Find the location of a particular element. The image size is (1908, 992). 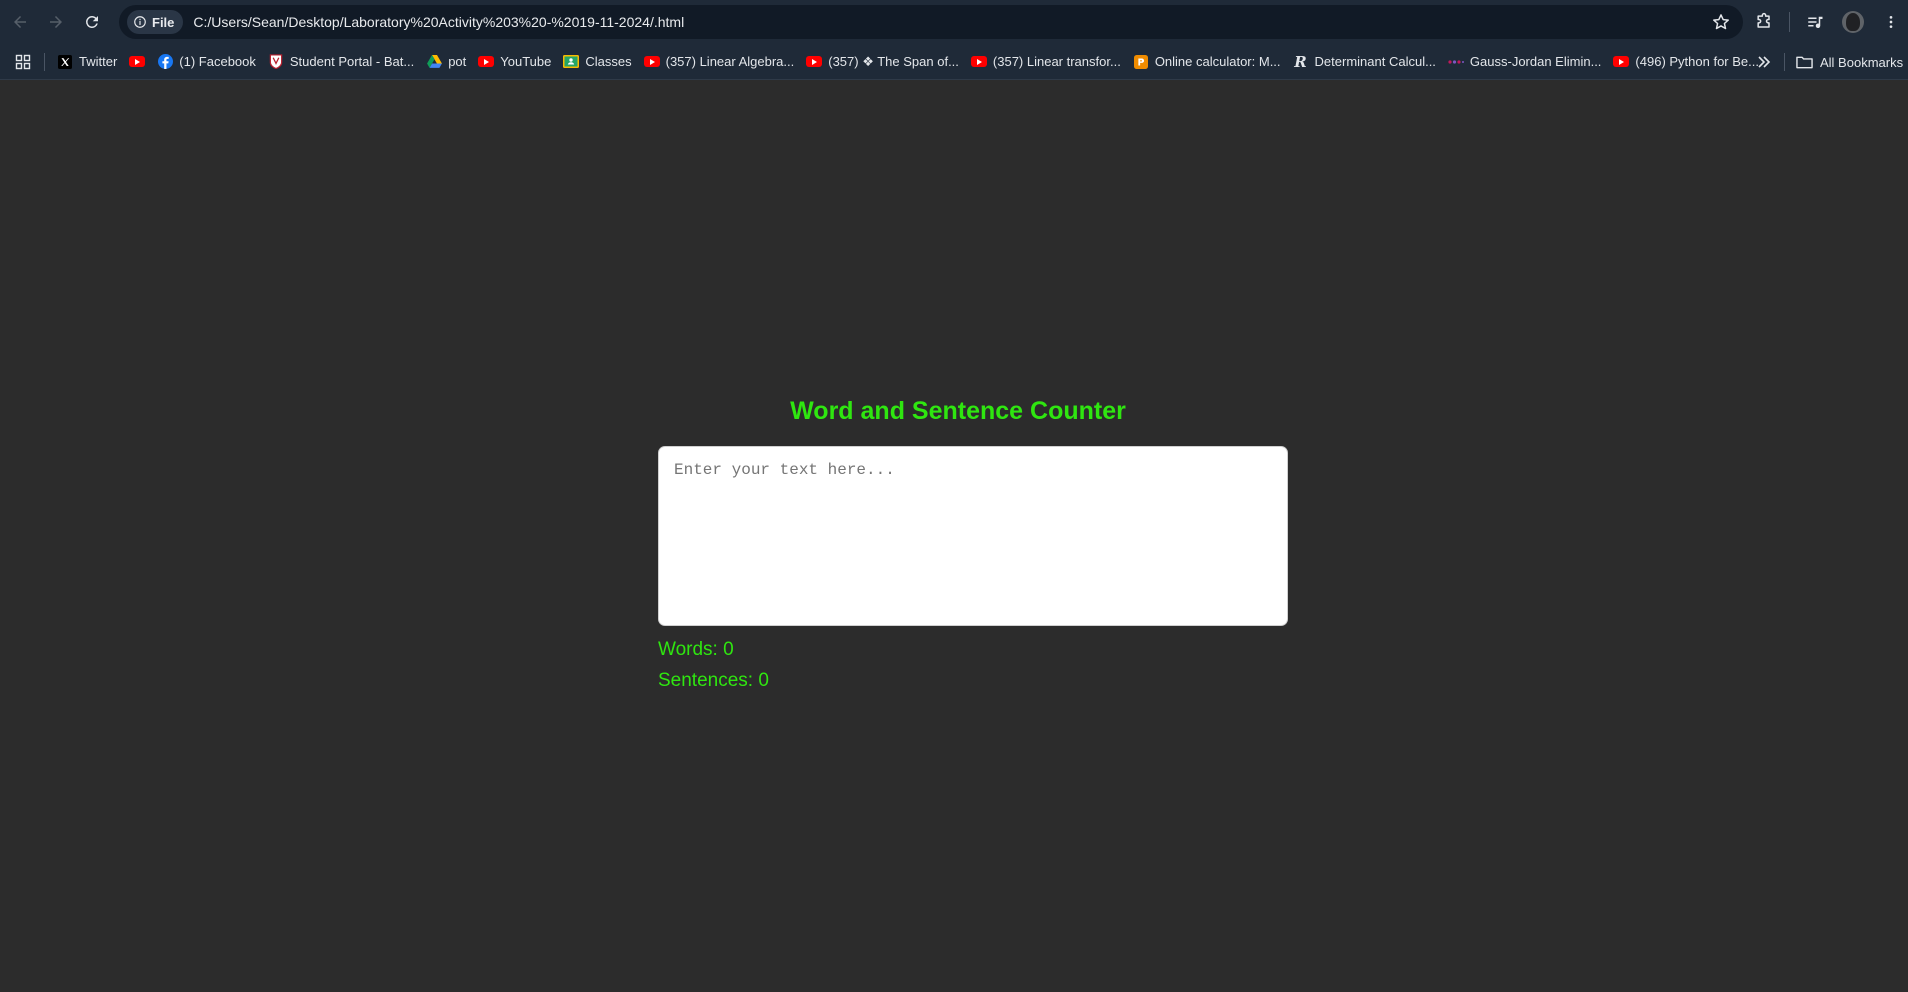

more-vertical-icon is located at coordinates (1891, 22).